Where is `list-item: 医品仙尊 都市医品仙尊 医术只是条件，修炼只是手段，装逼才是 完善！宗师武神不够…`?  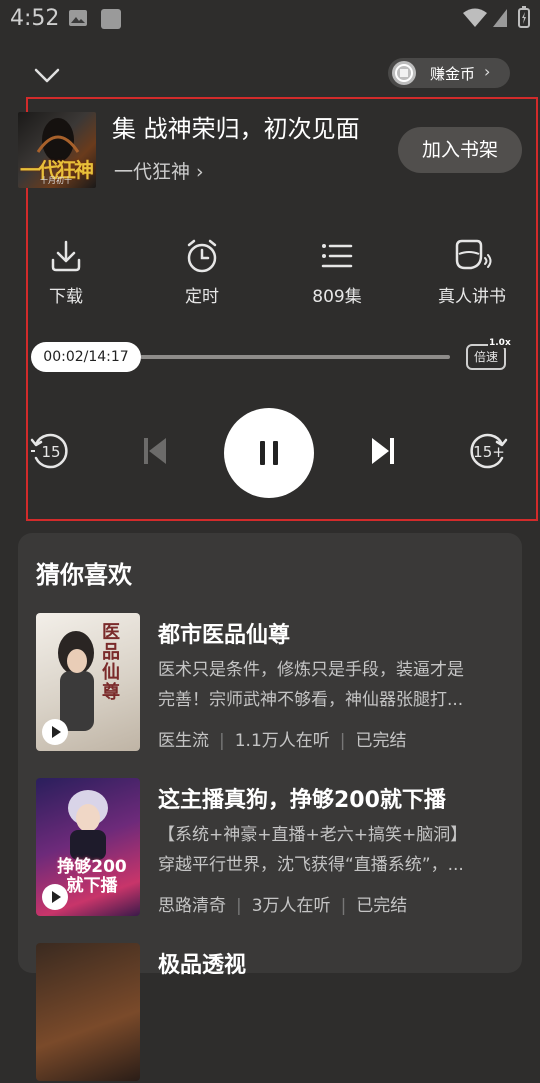
list-item: 医品仙尊 都市医品仙尊 医术只是条件，修炼只是手段，装逼才是 完善！宗师武神不够… is located at coordinates (271, 683).